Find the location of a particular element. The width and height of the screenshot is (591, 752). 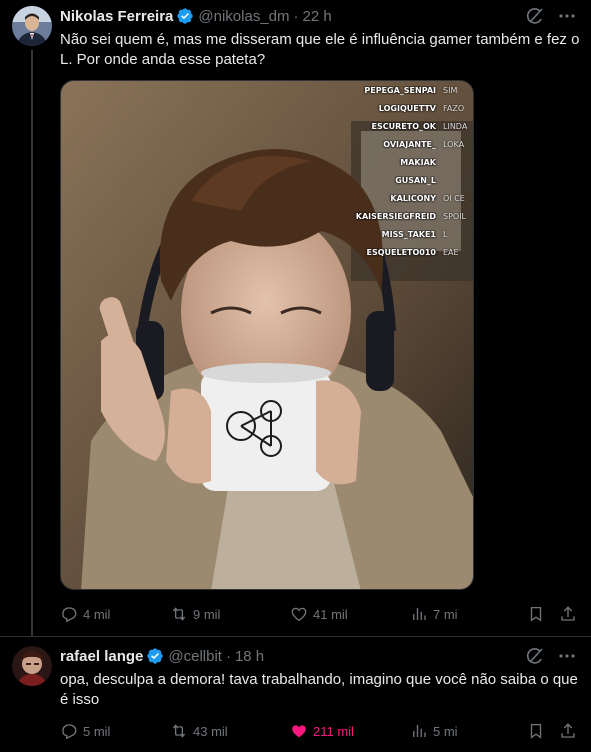

chat-row: GUSAN_L is located at coordinates (415, 180).